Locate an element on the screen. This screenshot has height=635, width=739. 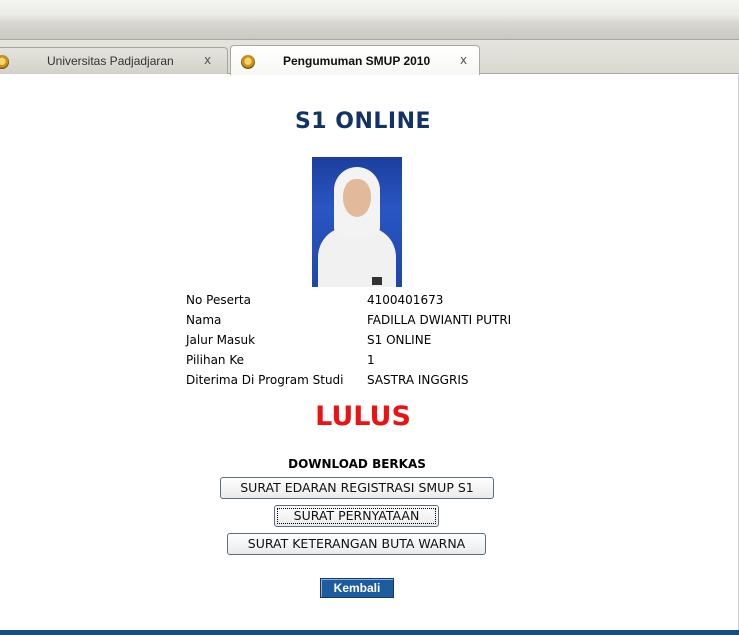
surat-pernyataan-button: SURAT PERNYATAAN is located at coordinates (356, 516).